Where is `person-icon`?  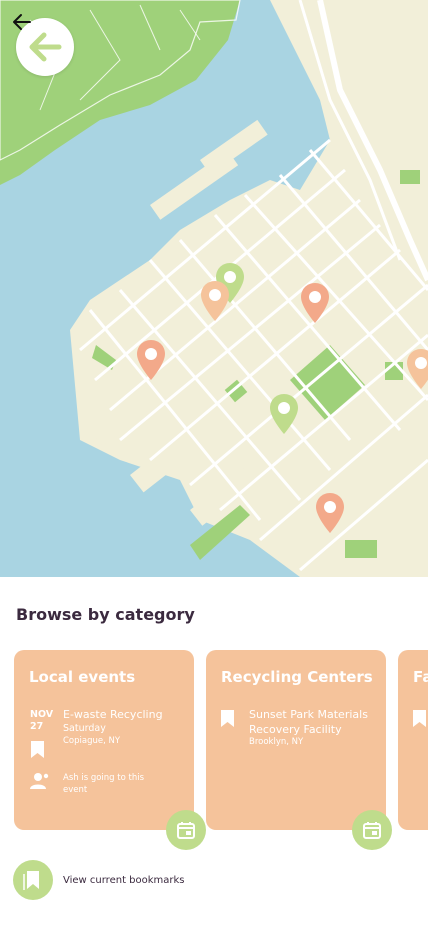 person-icon is located at coordinates (39, 781).